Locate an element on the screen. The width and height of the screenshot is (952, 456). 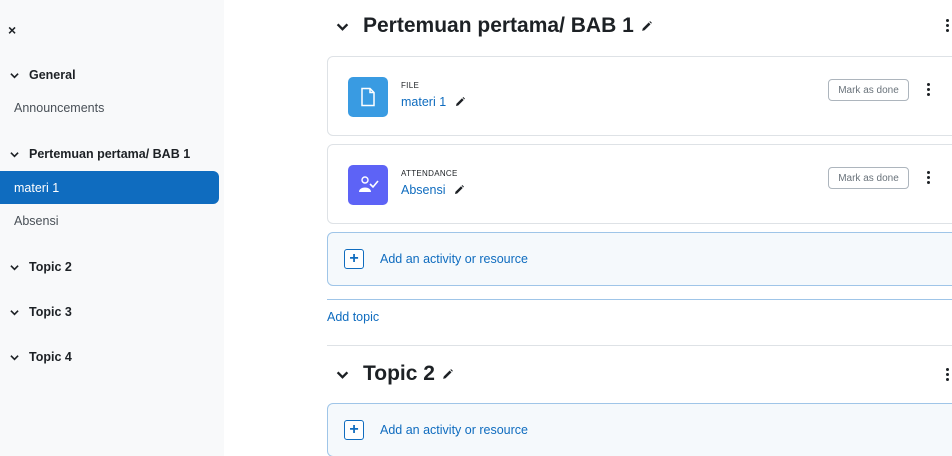
section-header-topic-2: Topic 2 is located at coordinates (395, 374).